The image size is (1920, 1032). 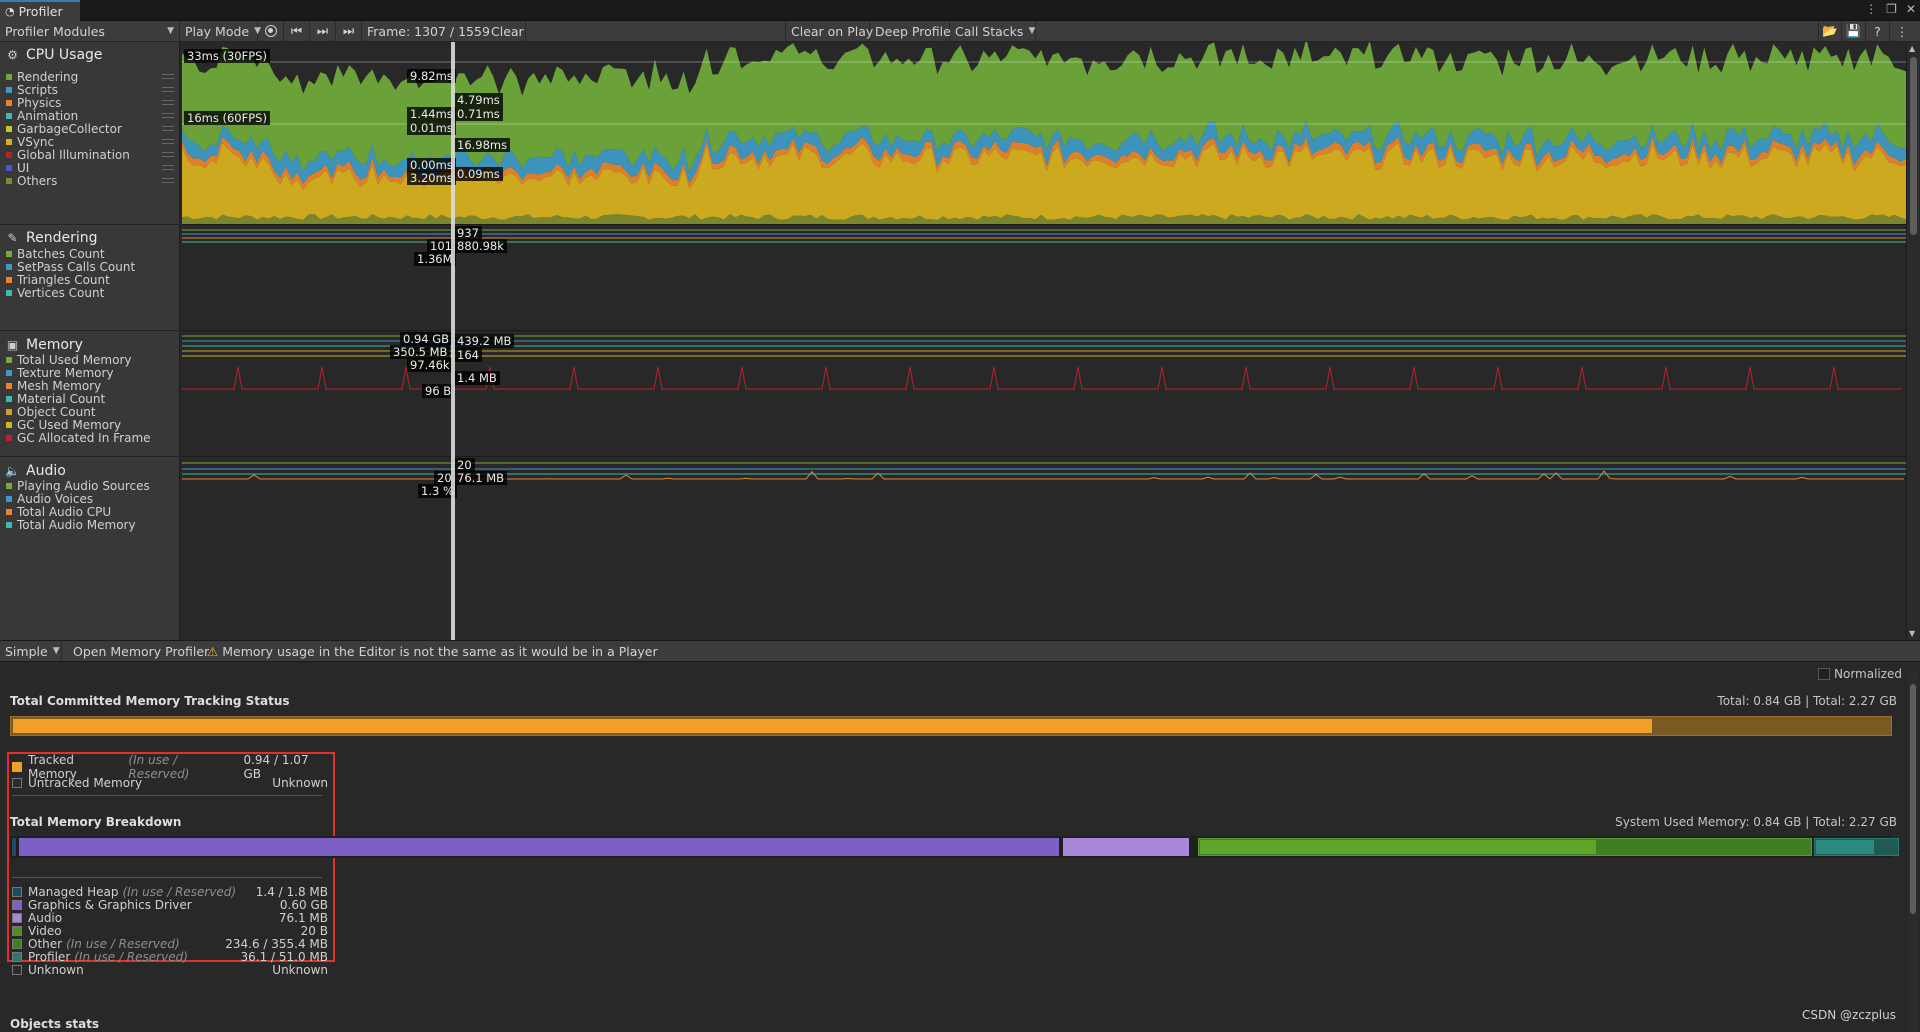 I want to click on clear-label: Clear, so click(x=507, y=31).